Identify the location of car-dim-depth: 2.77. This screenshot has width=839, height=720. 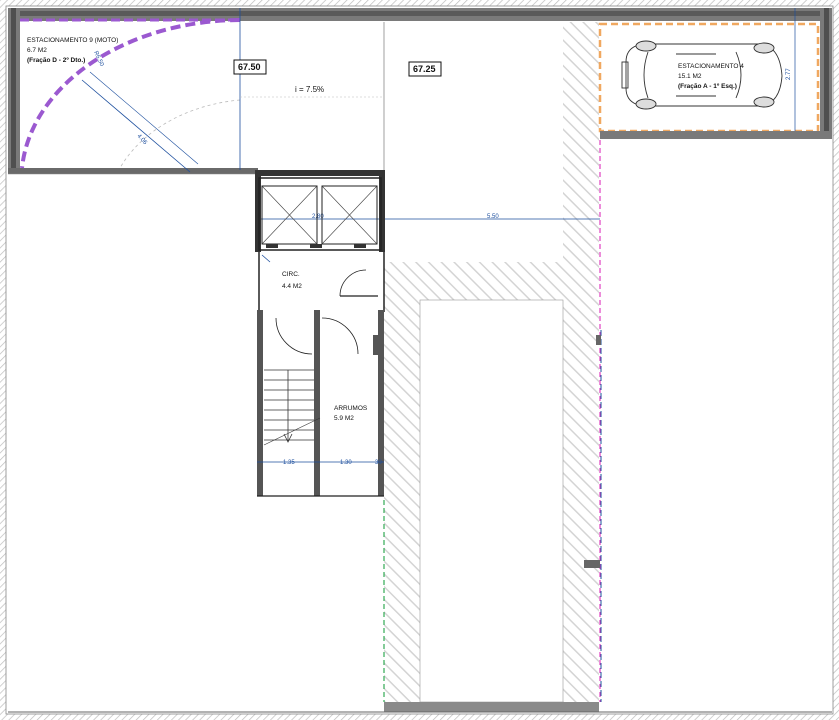
(789, 74).